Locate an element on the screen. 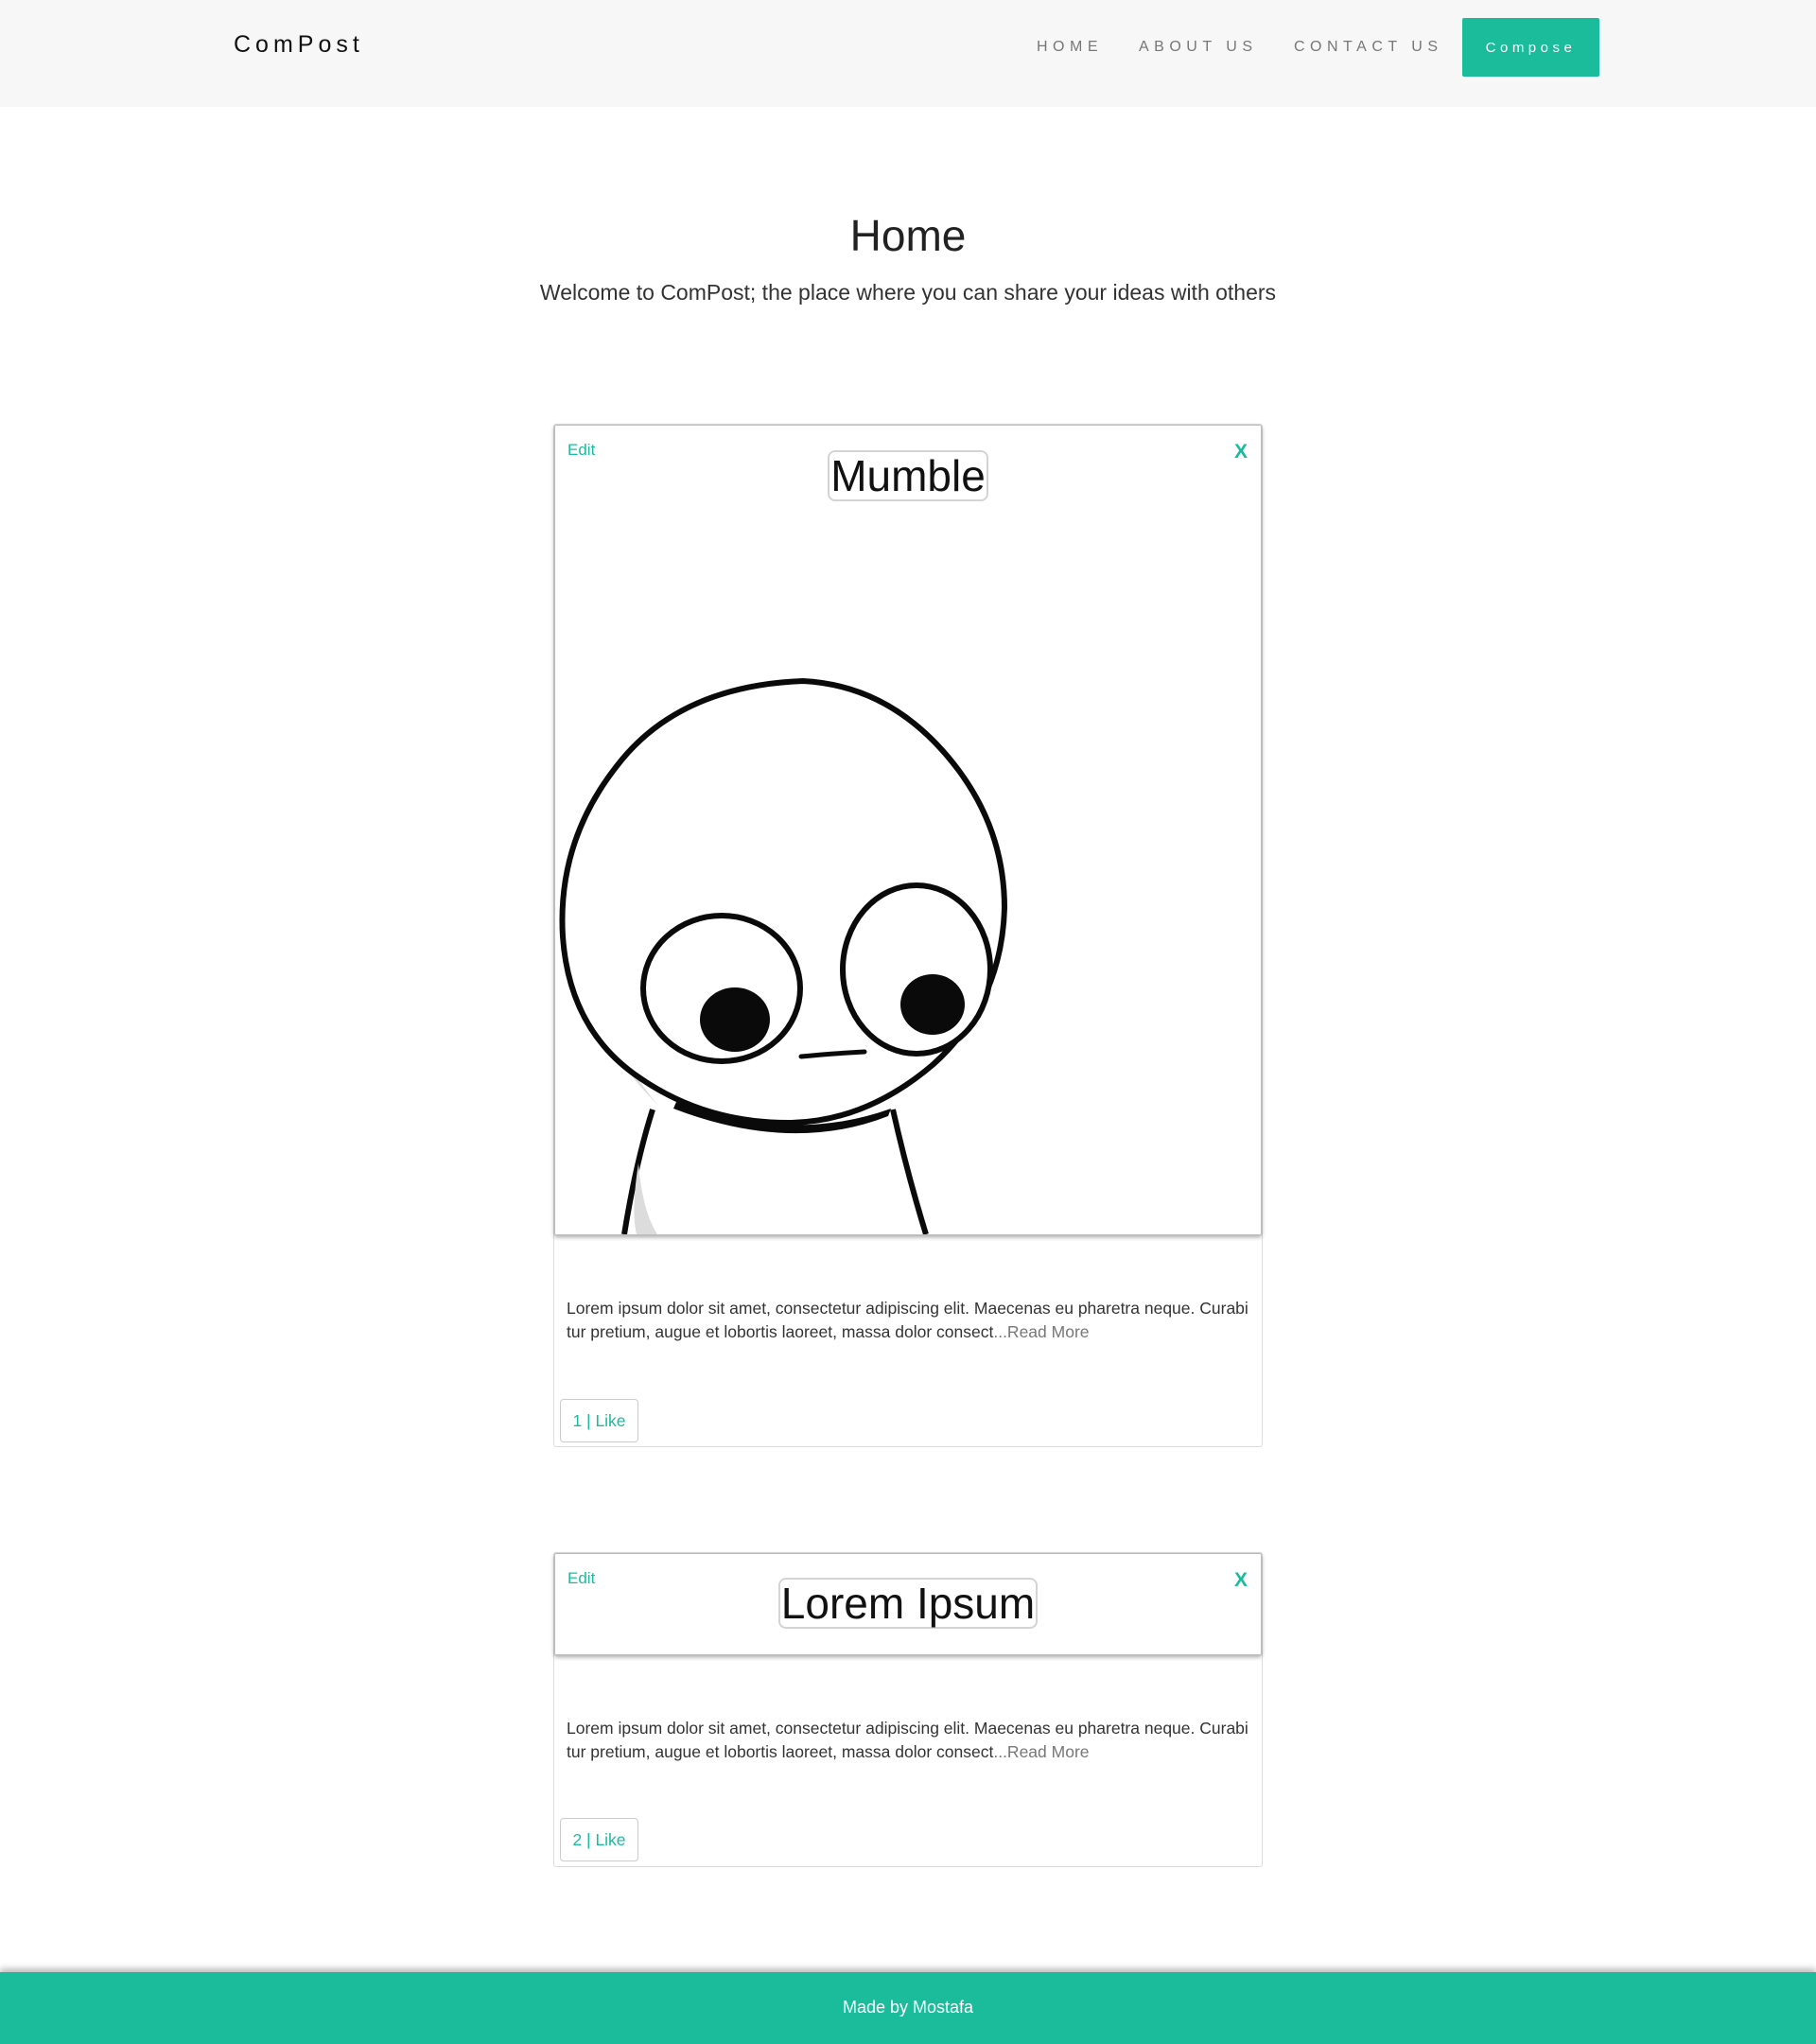 The height and width of the screenshot is (2044, 1816). footer: Made by Mostafa is located at coordinates (908, 2008).